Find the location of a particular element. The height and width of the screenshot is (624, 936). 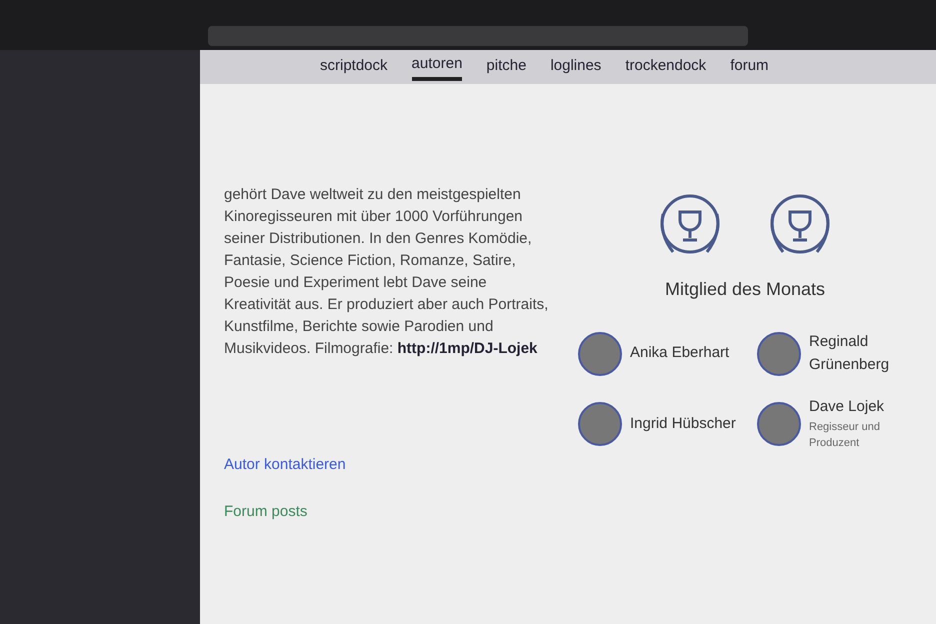

section-heading: Forum posts is located at coordinates (266, 512).